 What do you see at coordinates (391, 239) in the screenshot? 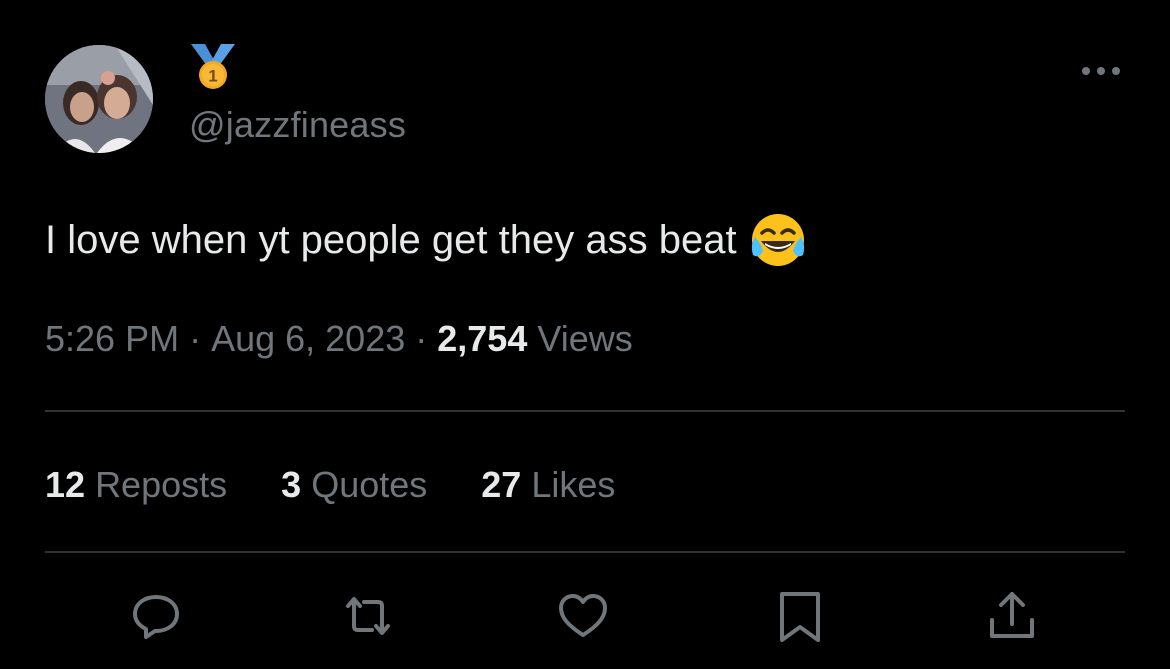
I see `tweet-body: I love when yt people get they ass beat` at bounding box center [391, 239].